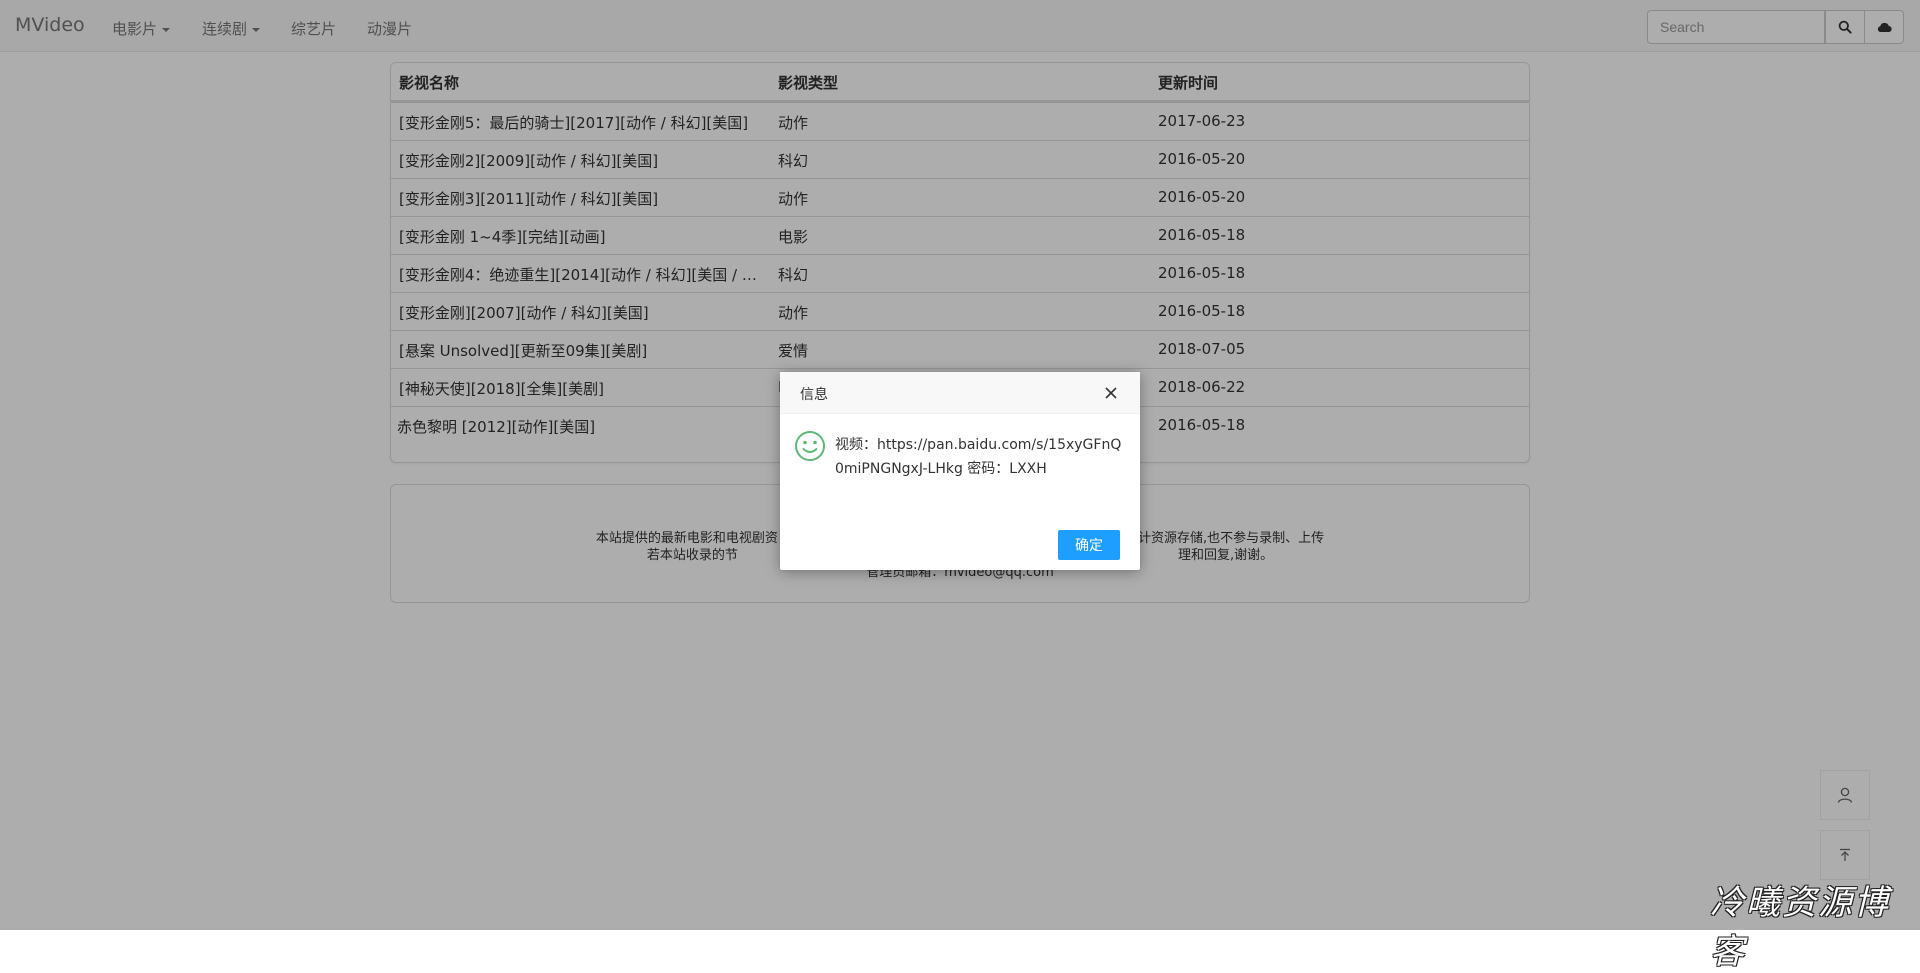  I want to click on dialog-header: 信息, so click(960, 393).